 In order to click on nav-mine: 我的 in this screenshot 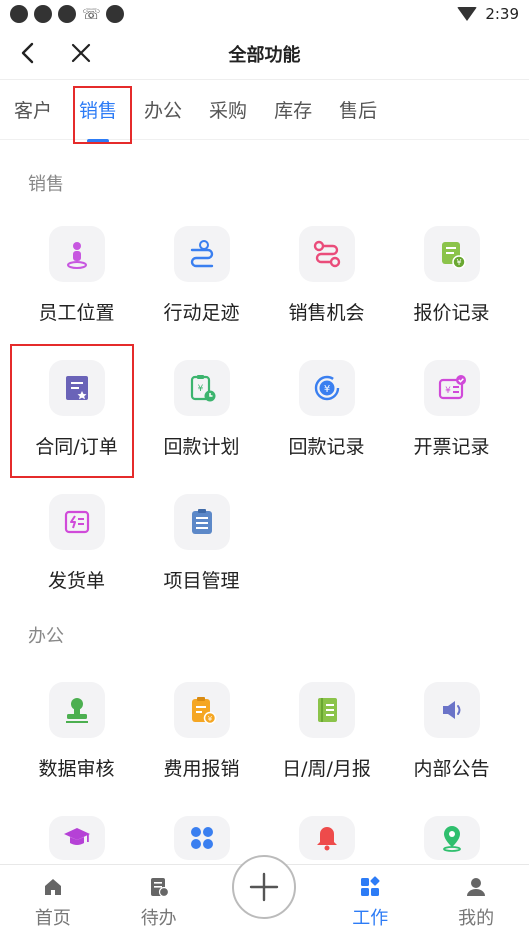, I will do `click(476, 902)`.